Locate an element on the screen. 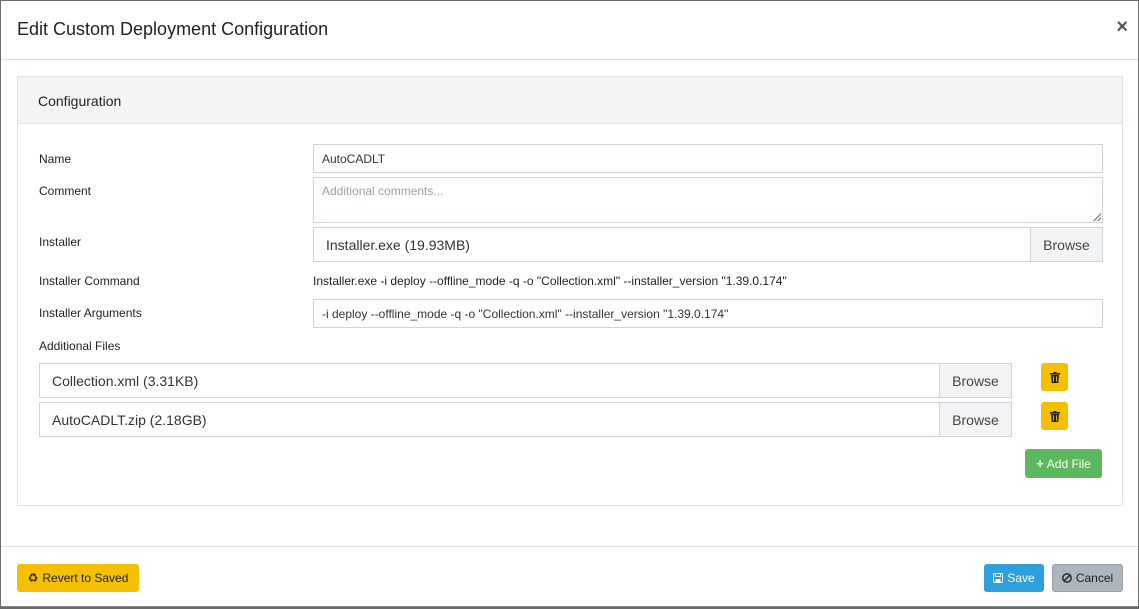  revert-label: Revert to Saved is located at coordinates (85, 578).